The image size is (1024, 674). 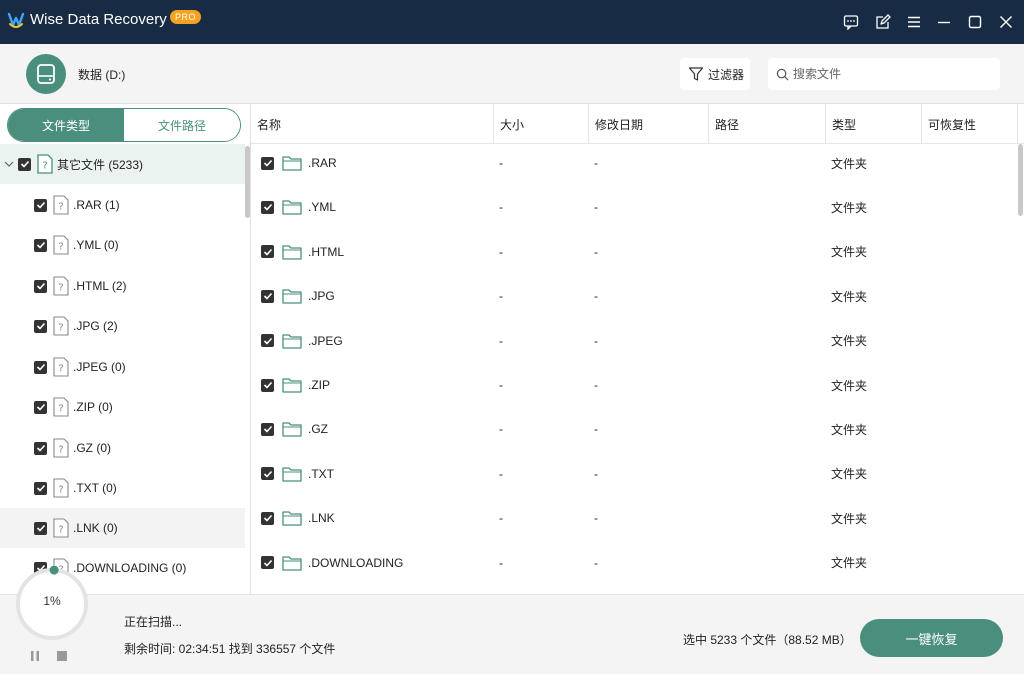 What do you see at coordinates (634, 296) in the screenshot?
I see `table-row: .JPG - - 文件夹` at bounding box center [634, 296].